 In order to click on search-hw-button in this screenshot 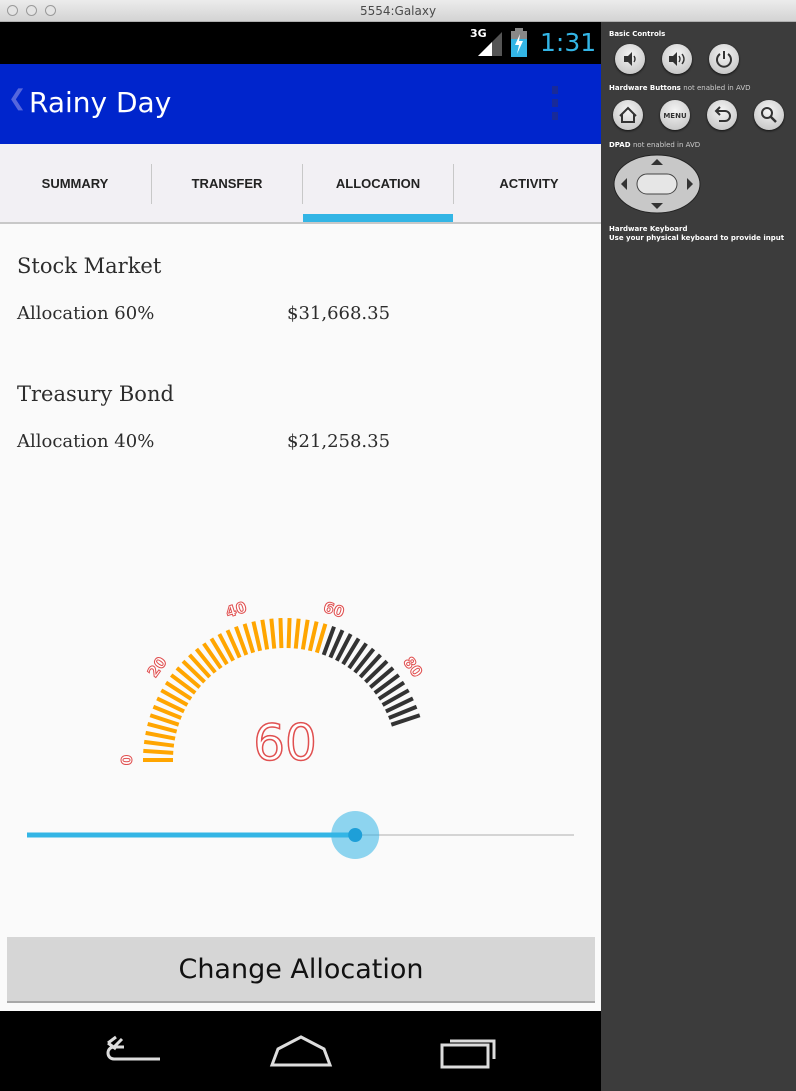, I will do `click(769, 115)`.